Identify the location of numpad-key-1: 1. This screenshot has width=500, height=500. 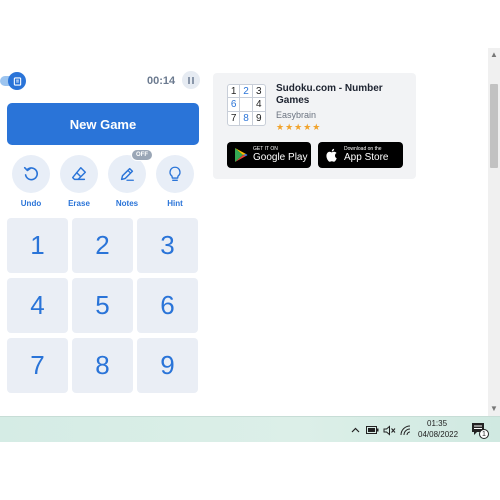
(37, 245).